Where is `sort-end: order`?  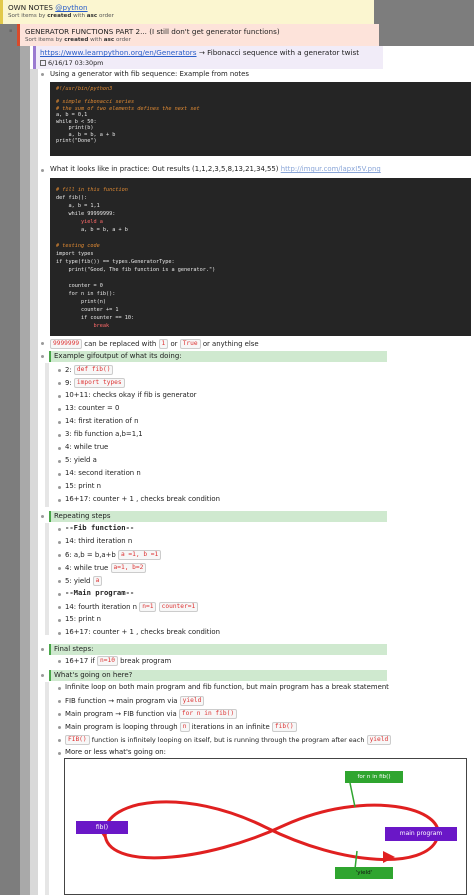 sort-end: order is located at coordinates (123, 40).